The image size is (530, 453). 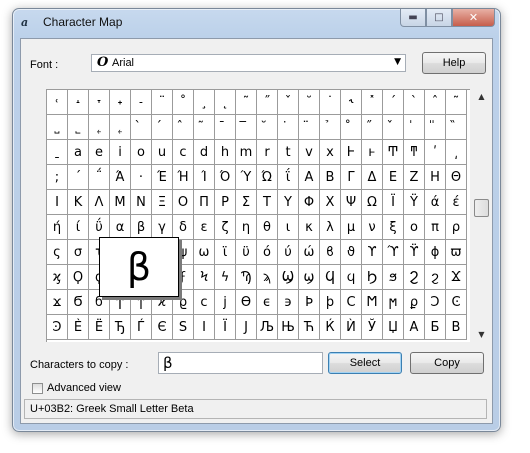 What do you see at coordinates (204, 227) in the screenshot?
I see `character-cell: ε` at bounding box center [204, 227].